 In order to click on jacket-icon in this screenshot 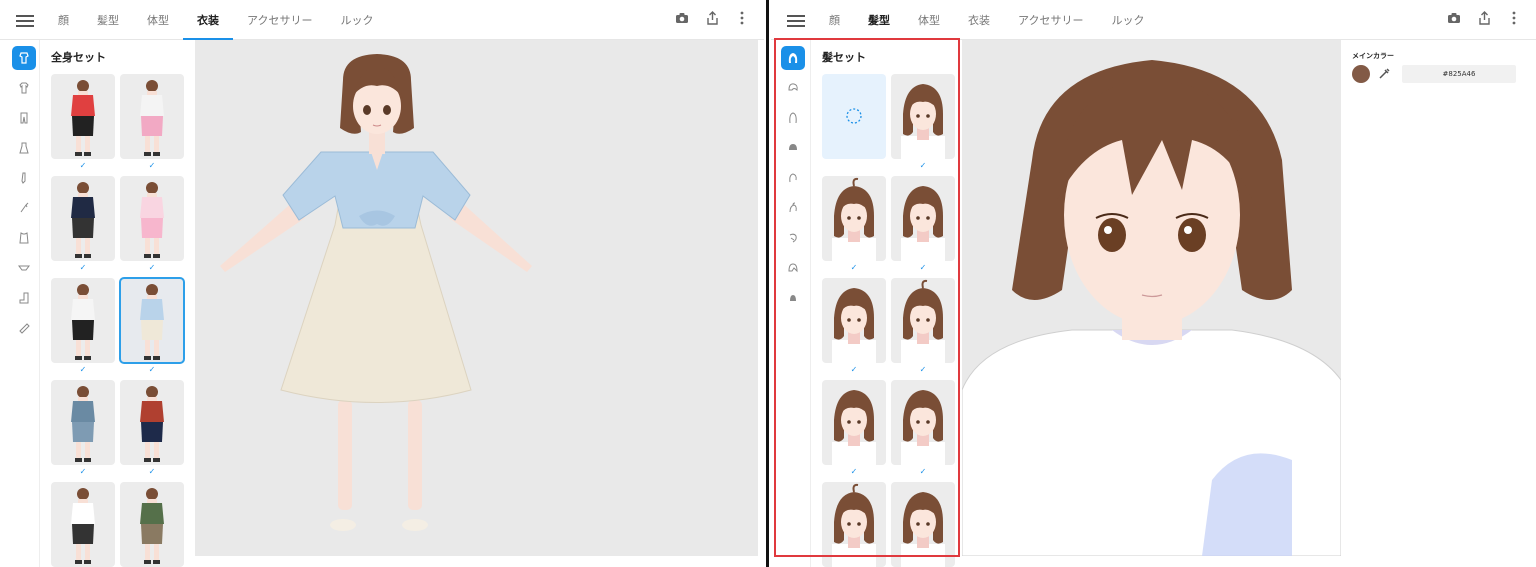, I will do `click(24, 238)`.